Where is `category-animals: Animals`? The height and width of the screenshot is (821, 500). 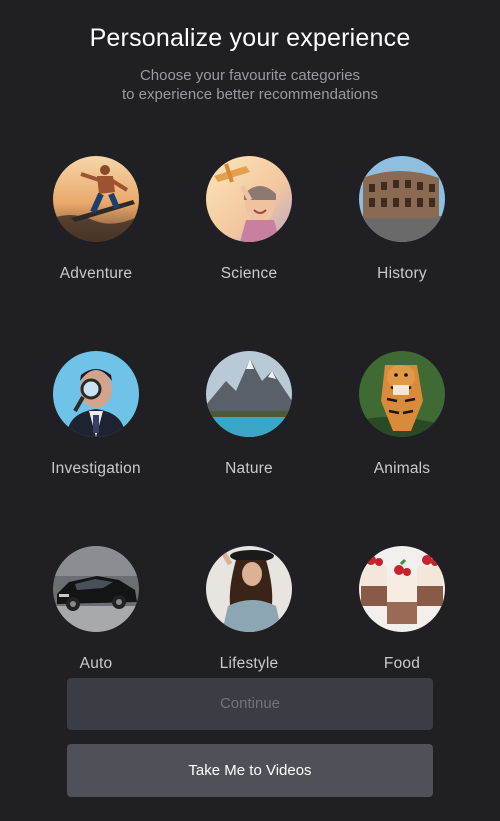 category-animals: Animals is located at coordinates (402, 431).